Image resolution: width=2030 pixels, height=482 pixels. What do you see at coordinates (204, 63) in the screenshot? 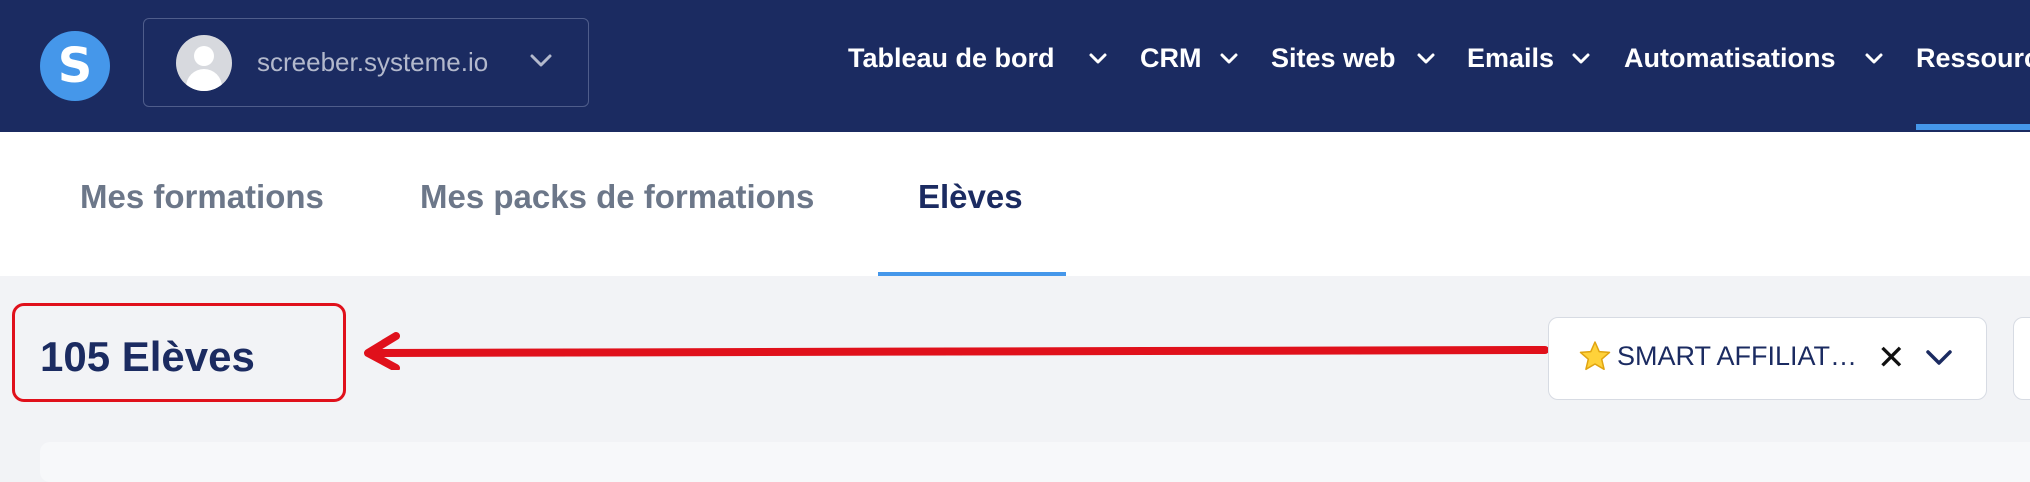
I see `avatar` at bounding box center [204, 63].